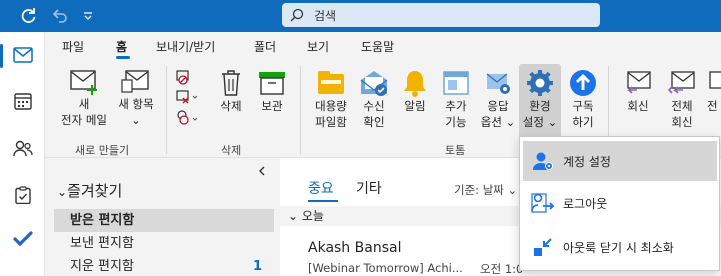  I want to click on read-receipt-icon, so click(374, 83).